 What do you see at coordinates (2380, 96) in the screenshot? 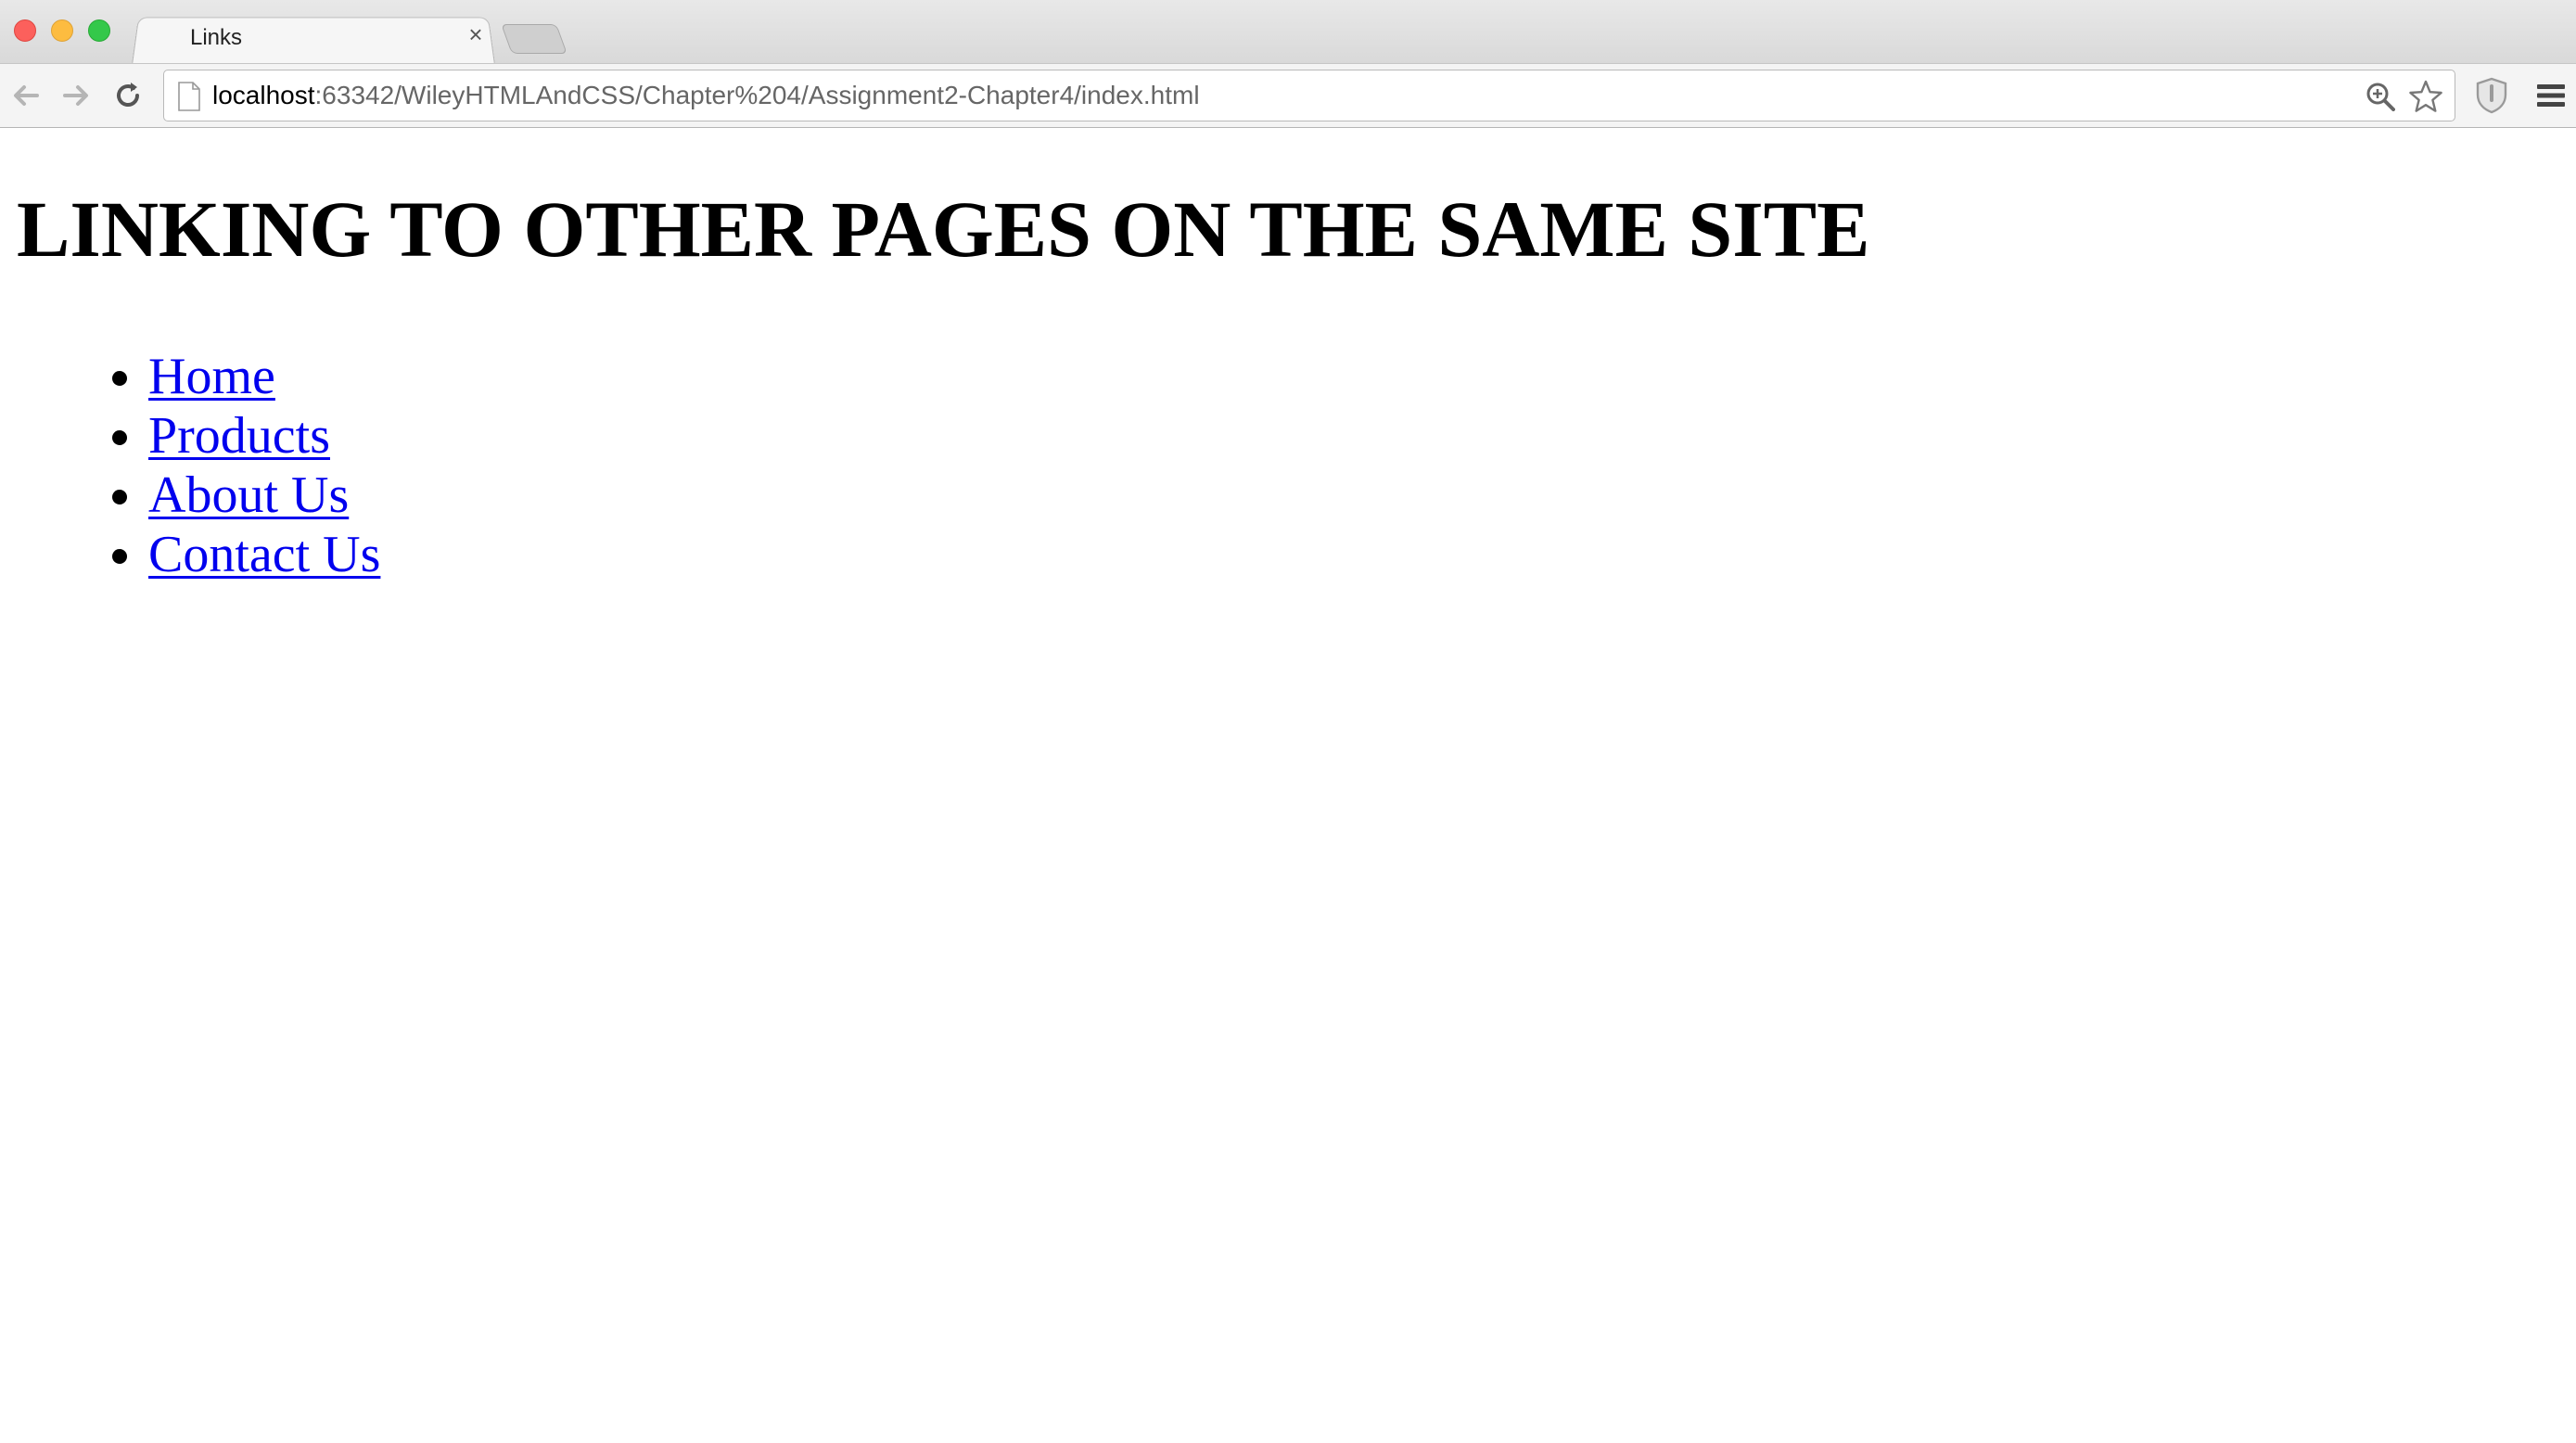
I see `zoom-icon` at bounding box center [2380, 96].